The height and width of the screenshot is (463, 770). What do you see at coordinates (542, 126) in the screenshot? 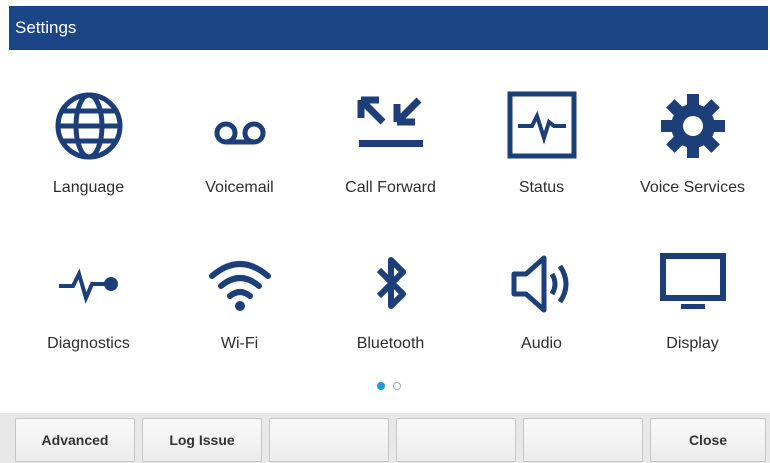
I see `status-icon` at bounding box center [542, 126].